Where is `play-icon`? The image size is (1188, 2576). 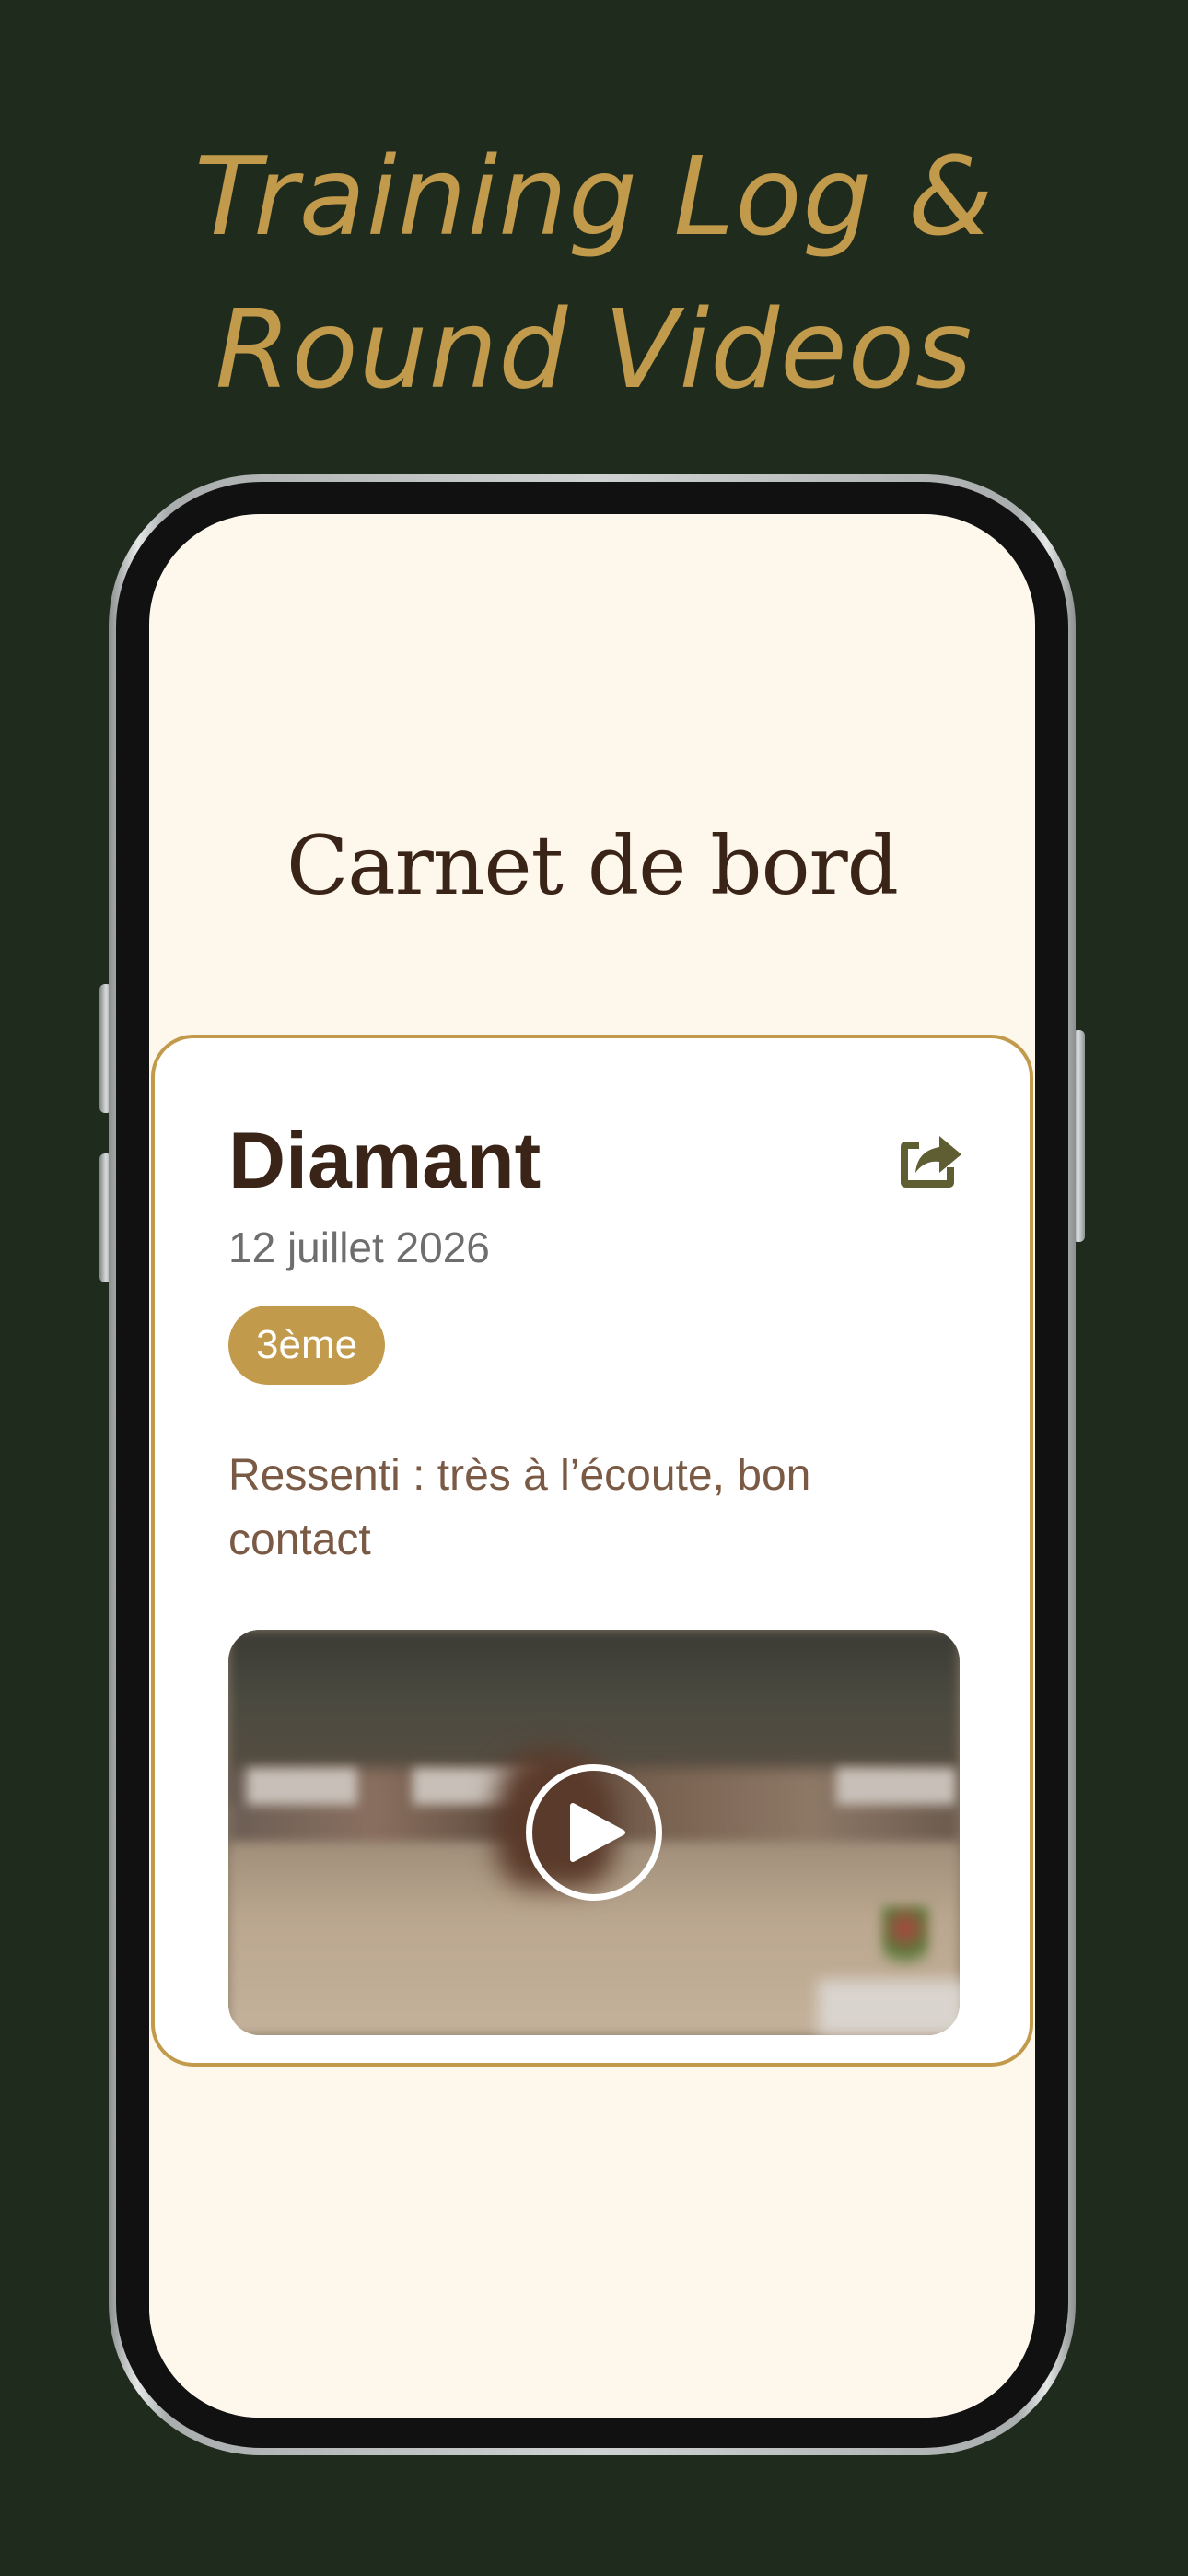 play-icon is located at coordinates (597, 1832).